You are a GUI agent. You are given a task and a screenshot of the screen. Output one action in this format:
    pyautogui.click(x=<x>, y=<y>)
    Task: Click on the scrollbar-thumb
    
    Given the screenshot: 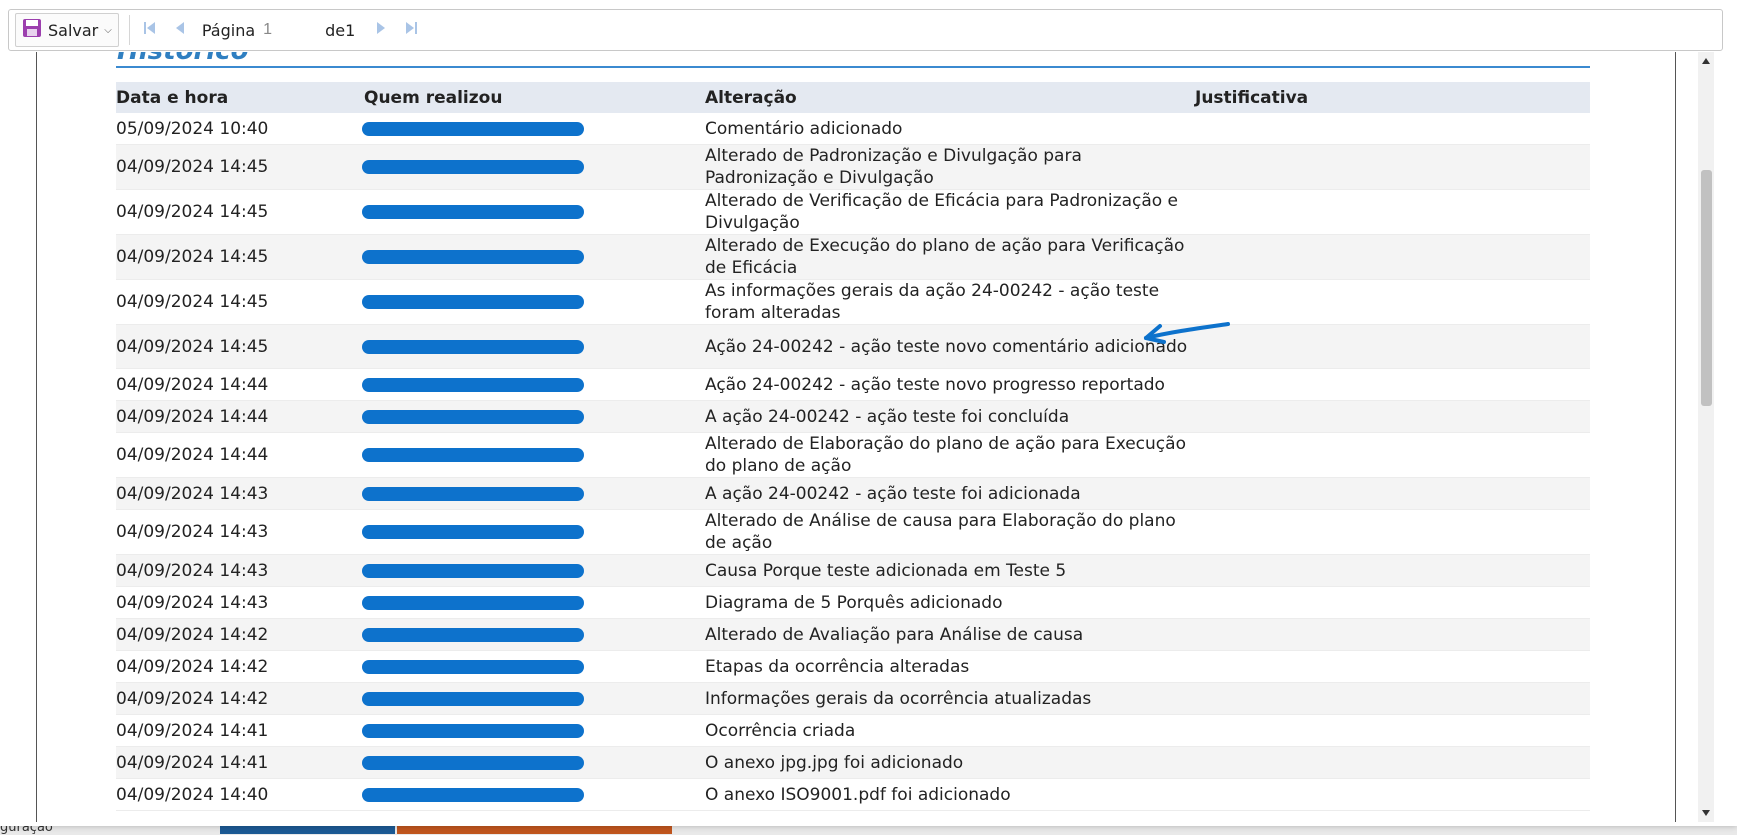 What is the action you would take?
    pyautogui.click(x=1706, y=288)
    